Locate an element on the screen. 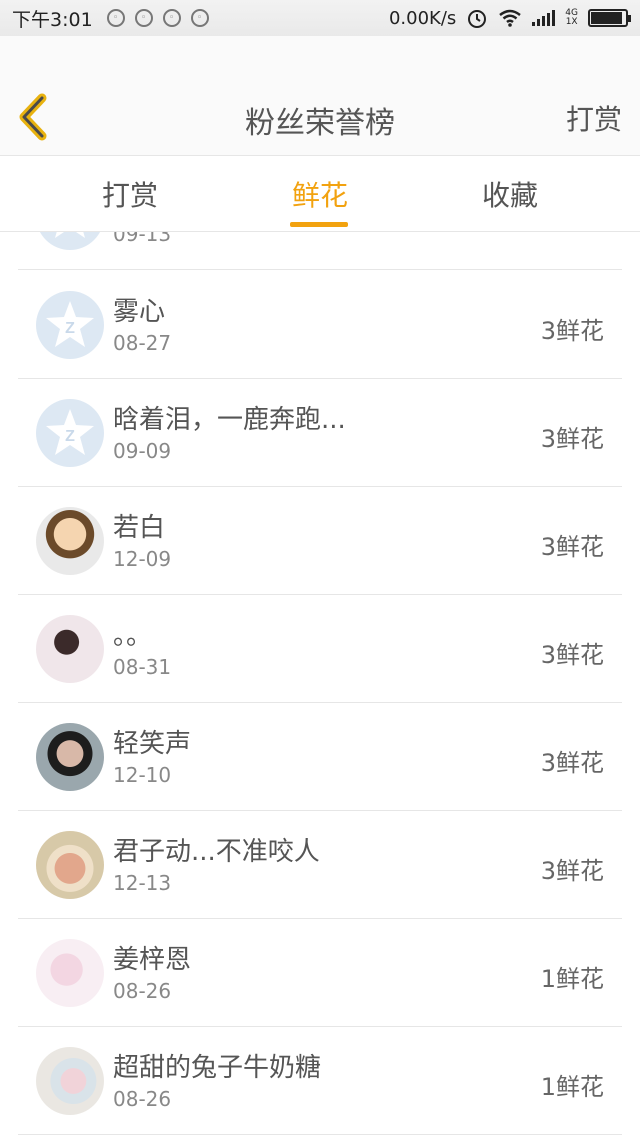 This screenshot has height=1138, width=640. tab-reward: 打赏 is located at coordinates (130, 194).